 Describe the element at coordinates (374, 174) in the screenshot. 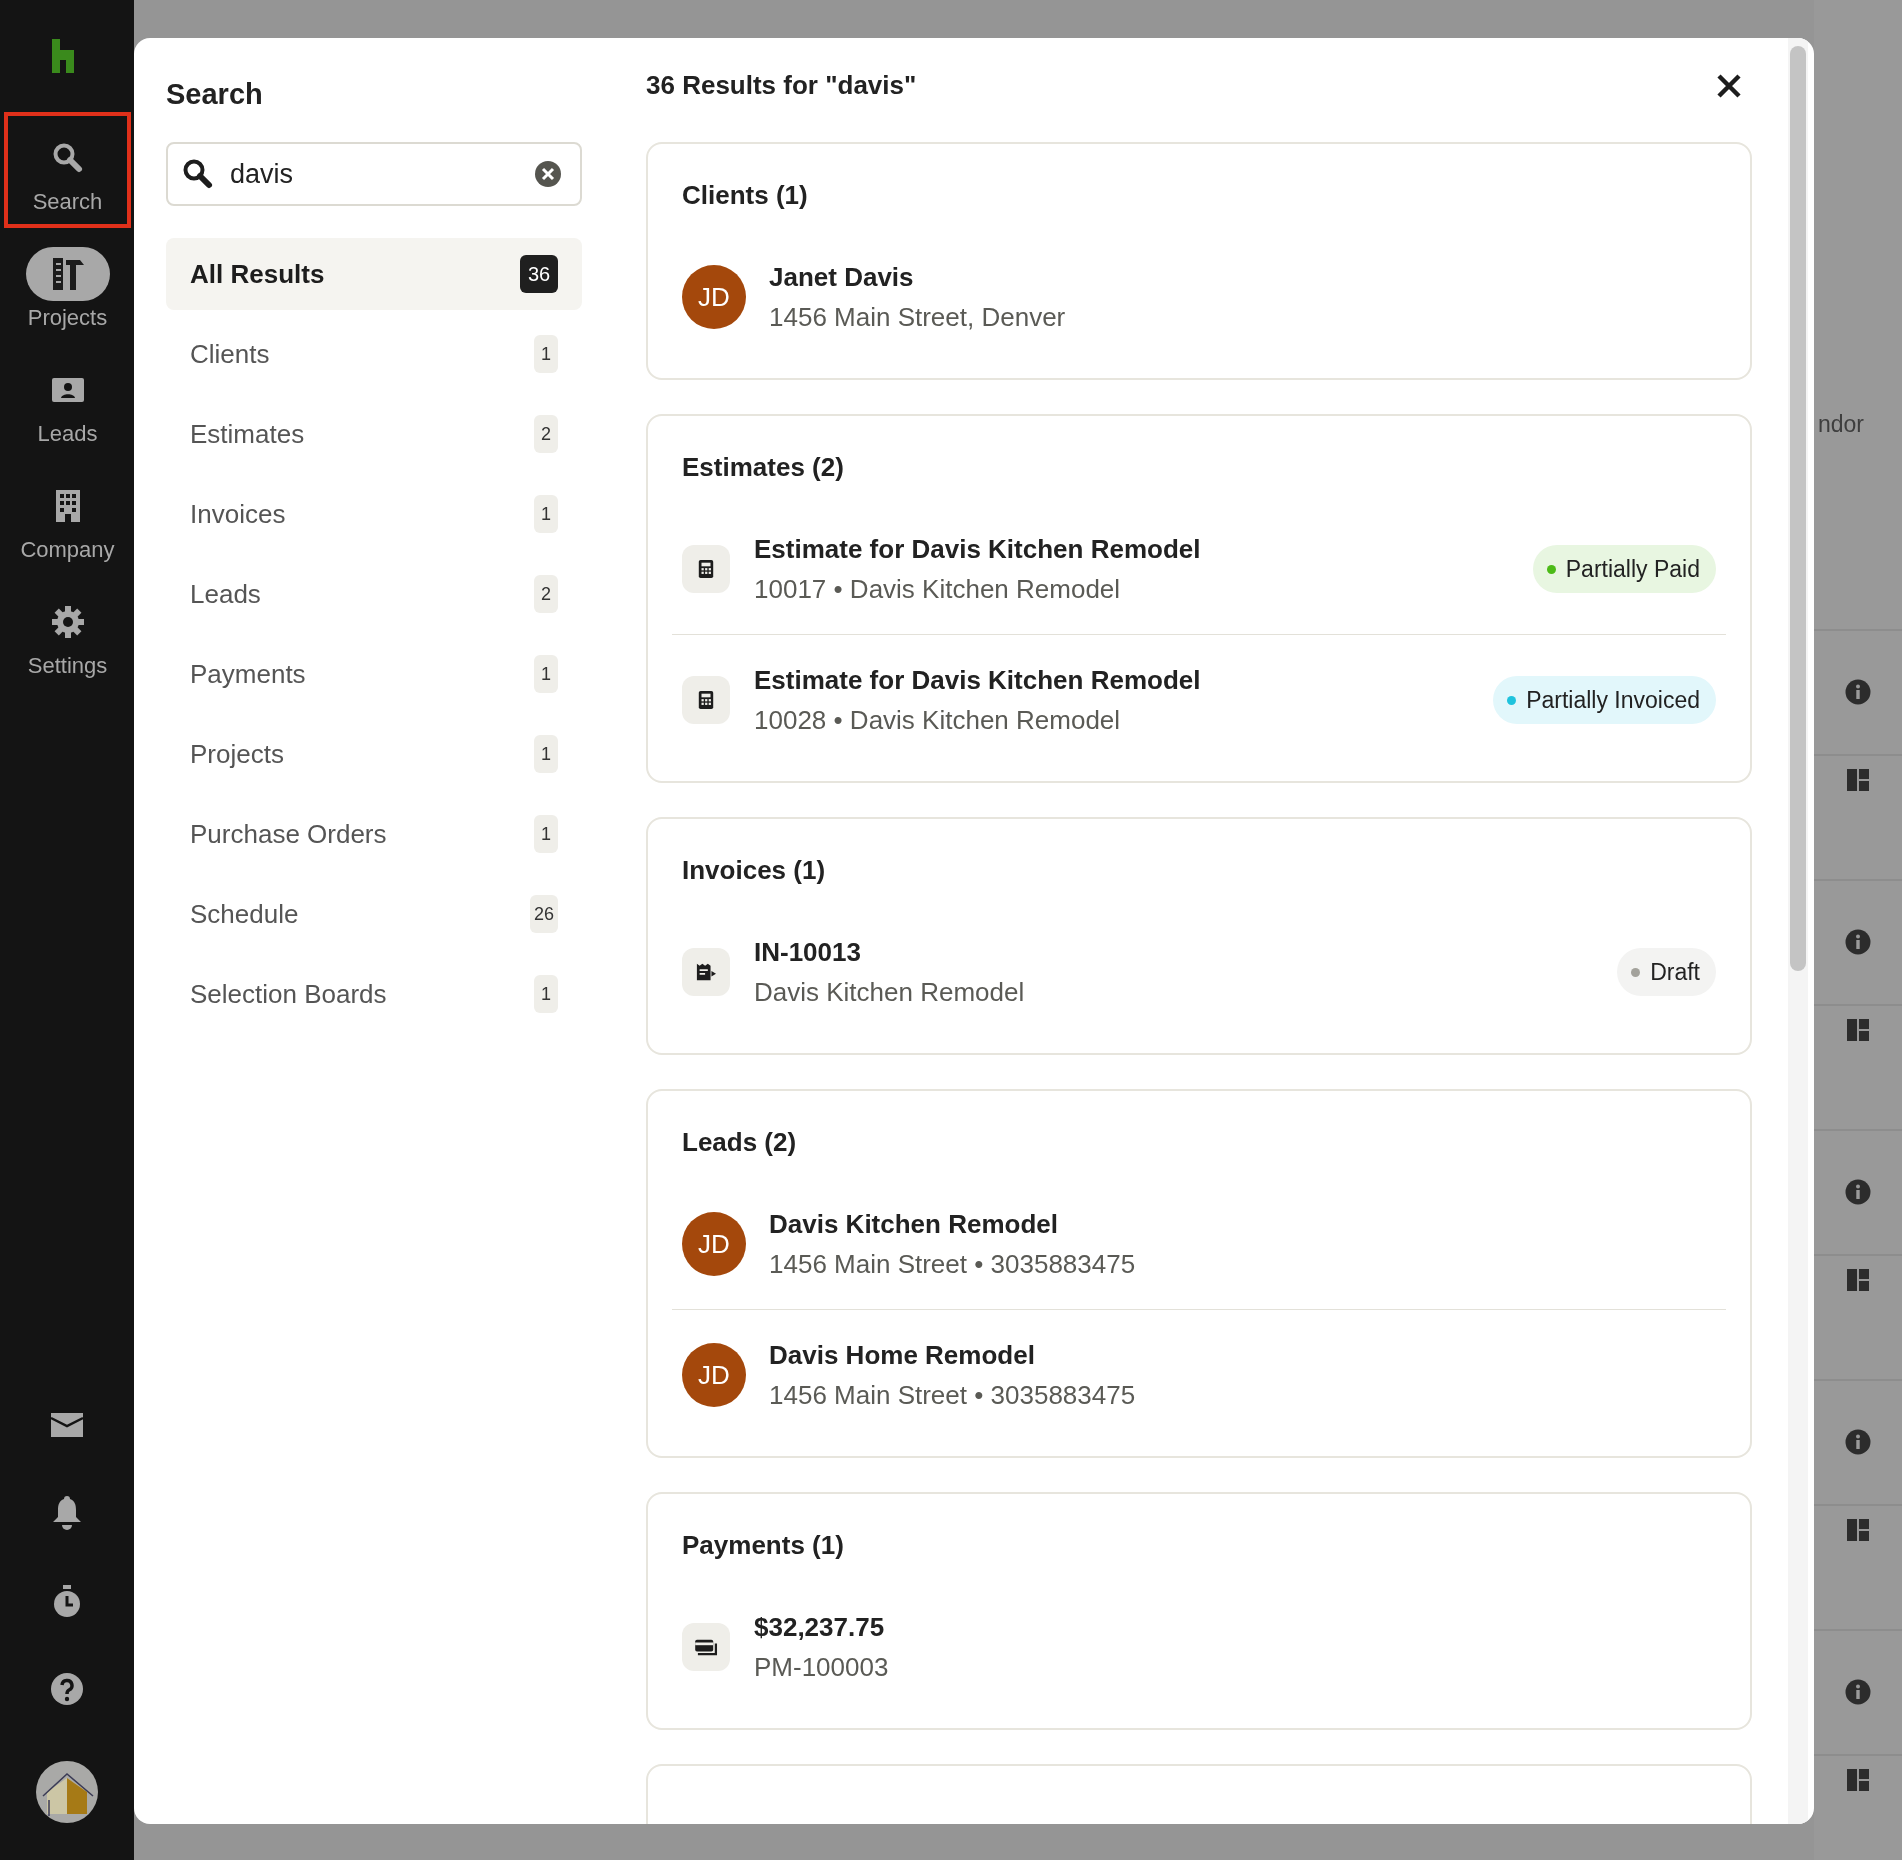

I see `search-field: davis` at that location.